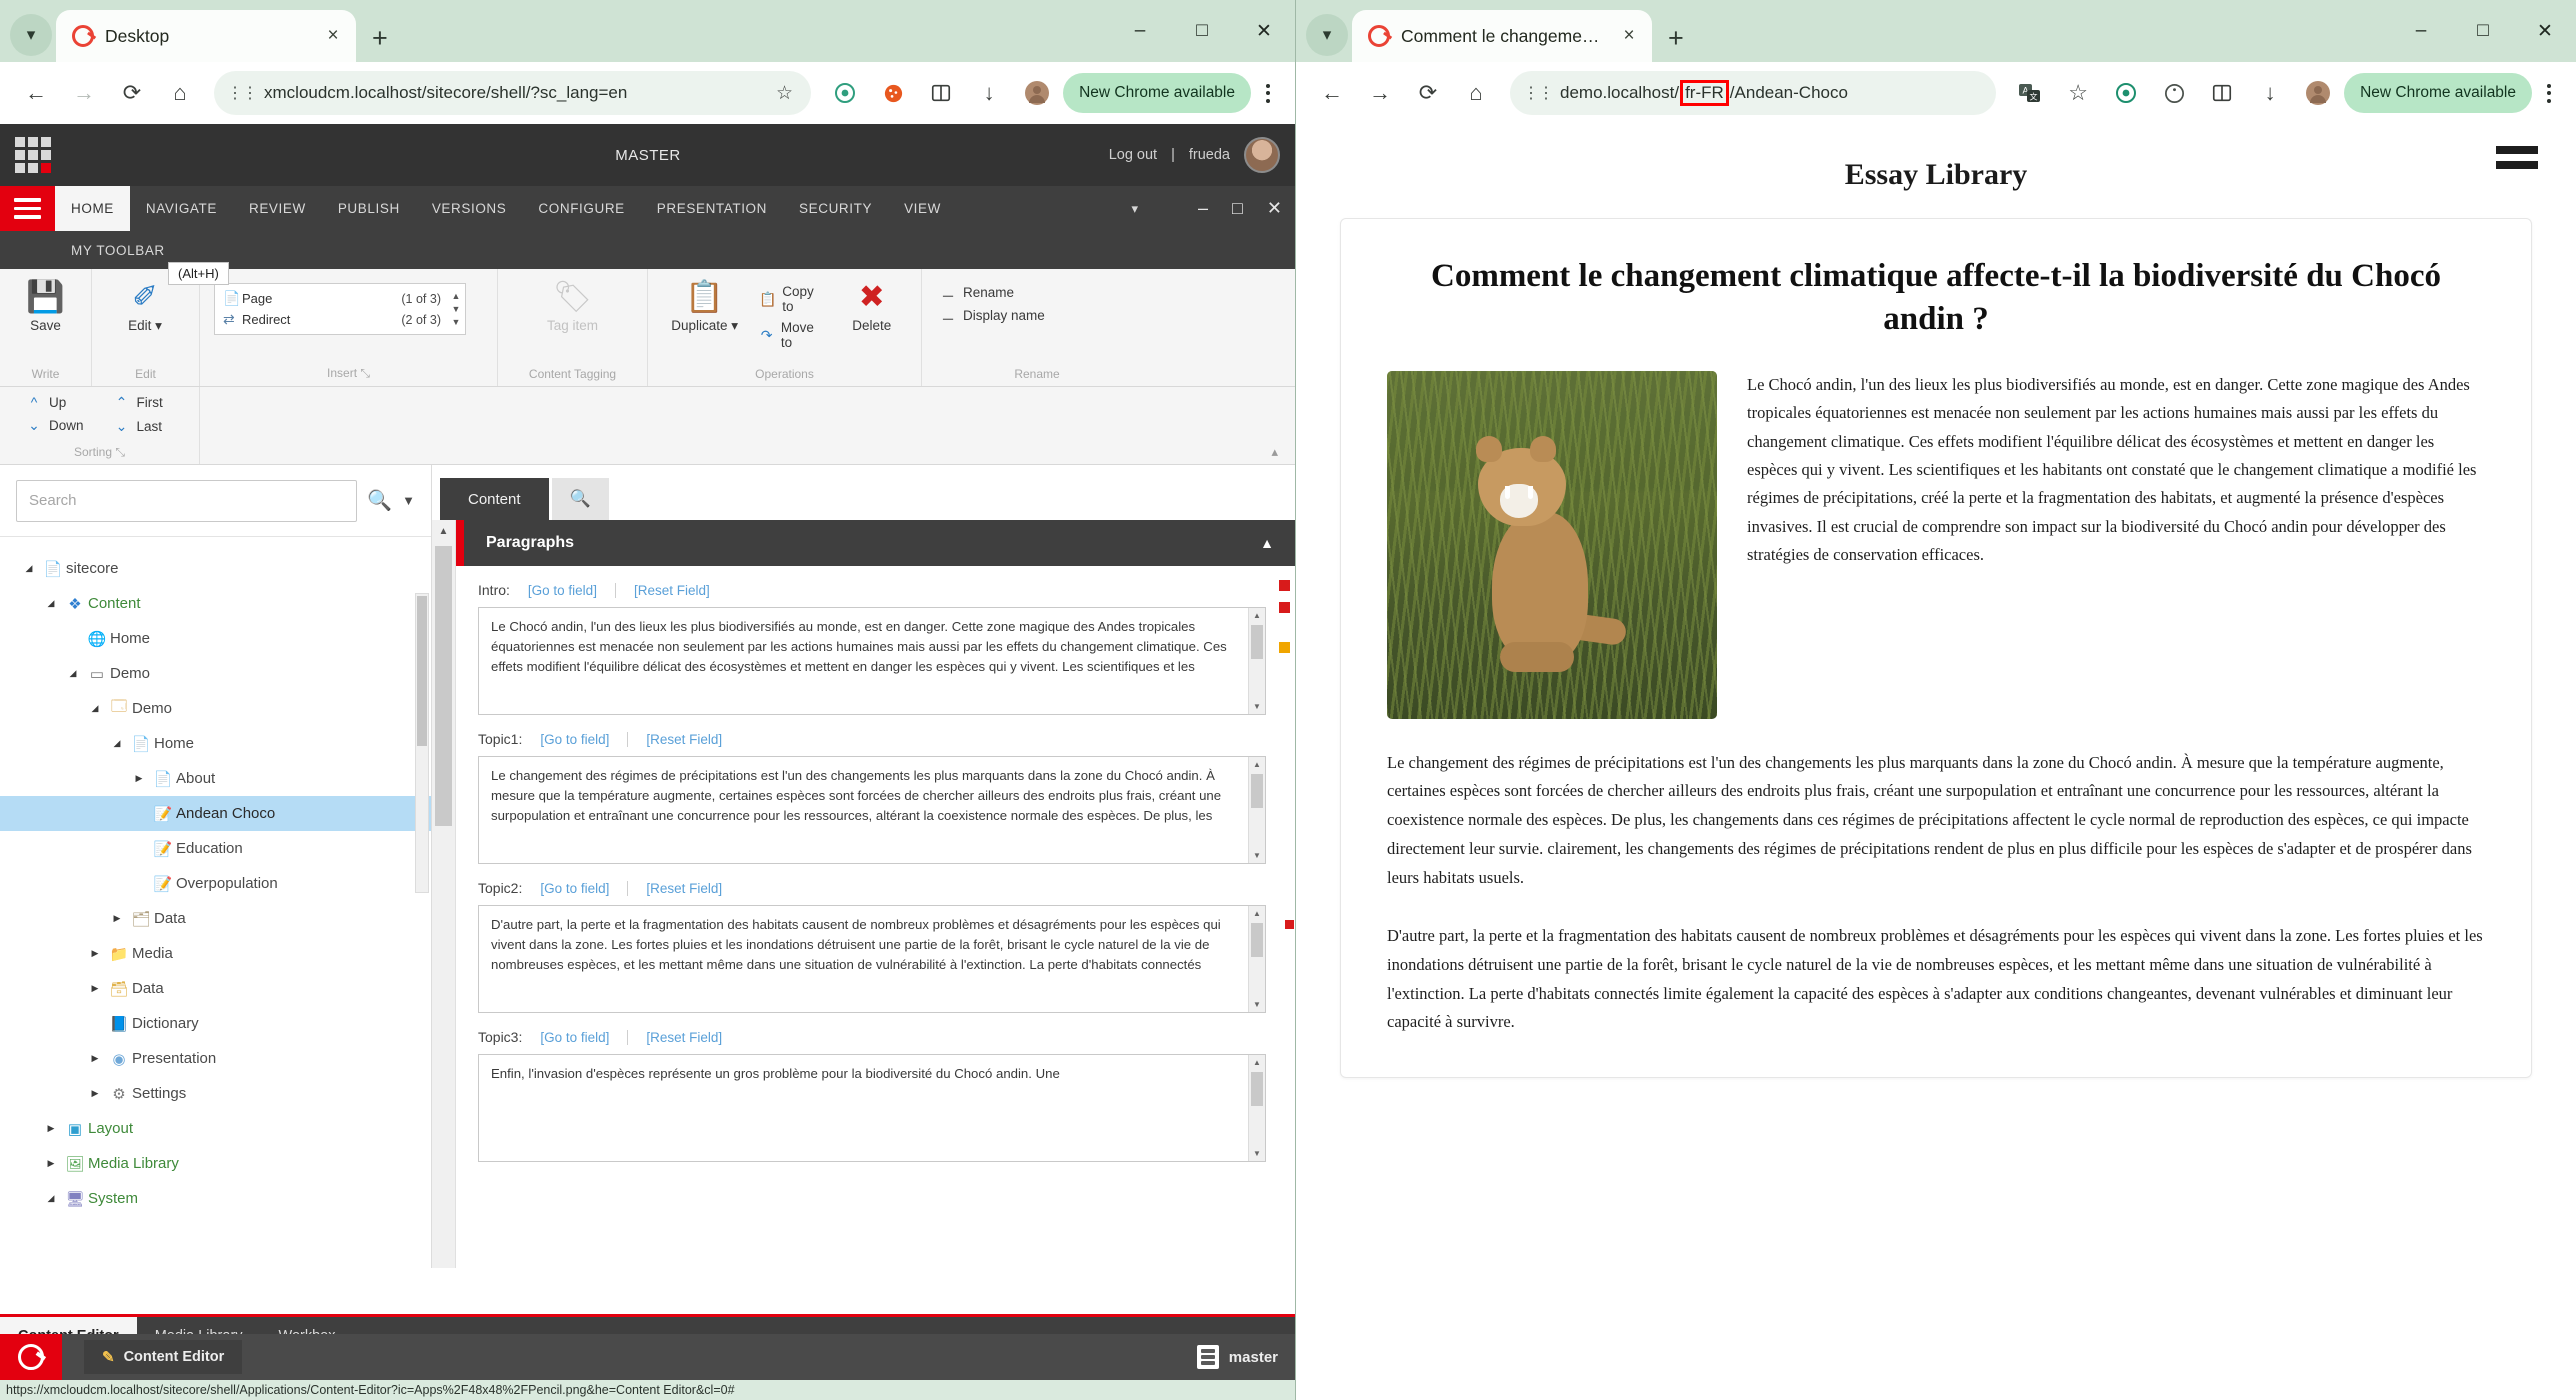  Describe the element at coordinates (443, 686) in the screenshot. I see `scroll-thumb` at that location.